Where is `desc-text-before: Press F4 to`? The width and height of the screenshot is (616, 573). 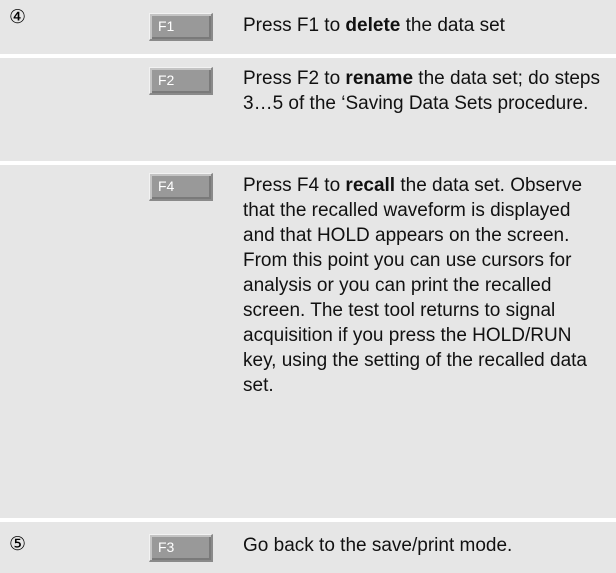 desc-text-before: Press F4 to is located at coordinates (294, 185).